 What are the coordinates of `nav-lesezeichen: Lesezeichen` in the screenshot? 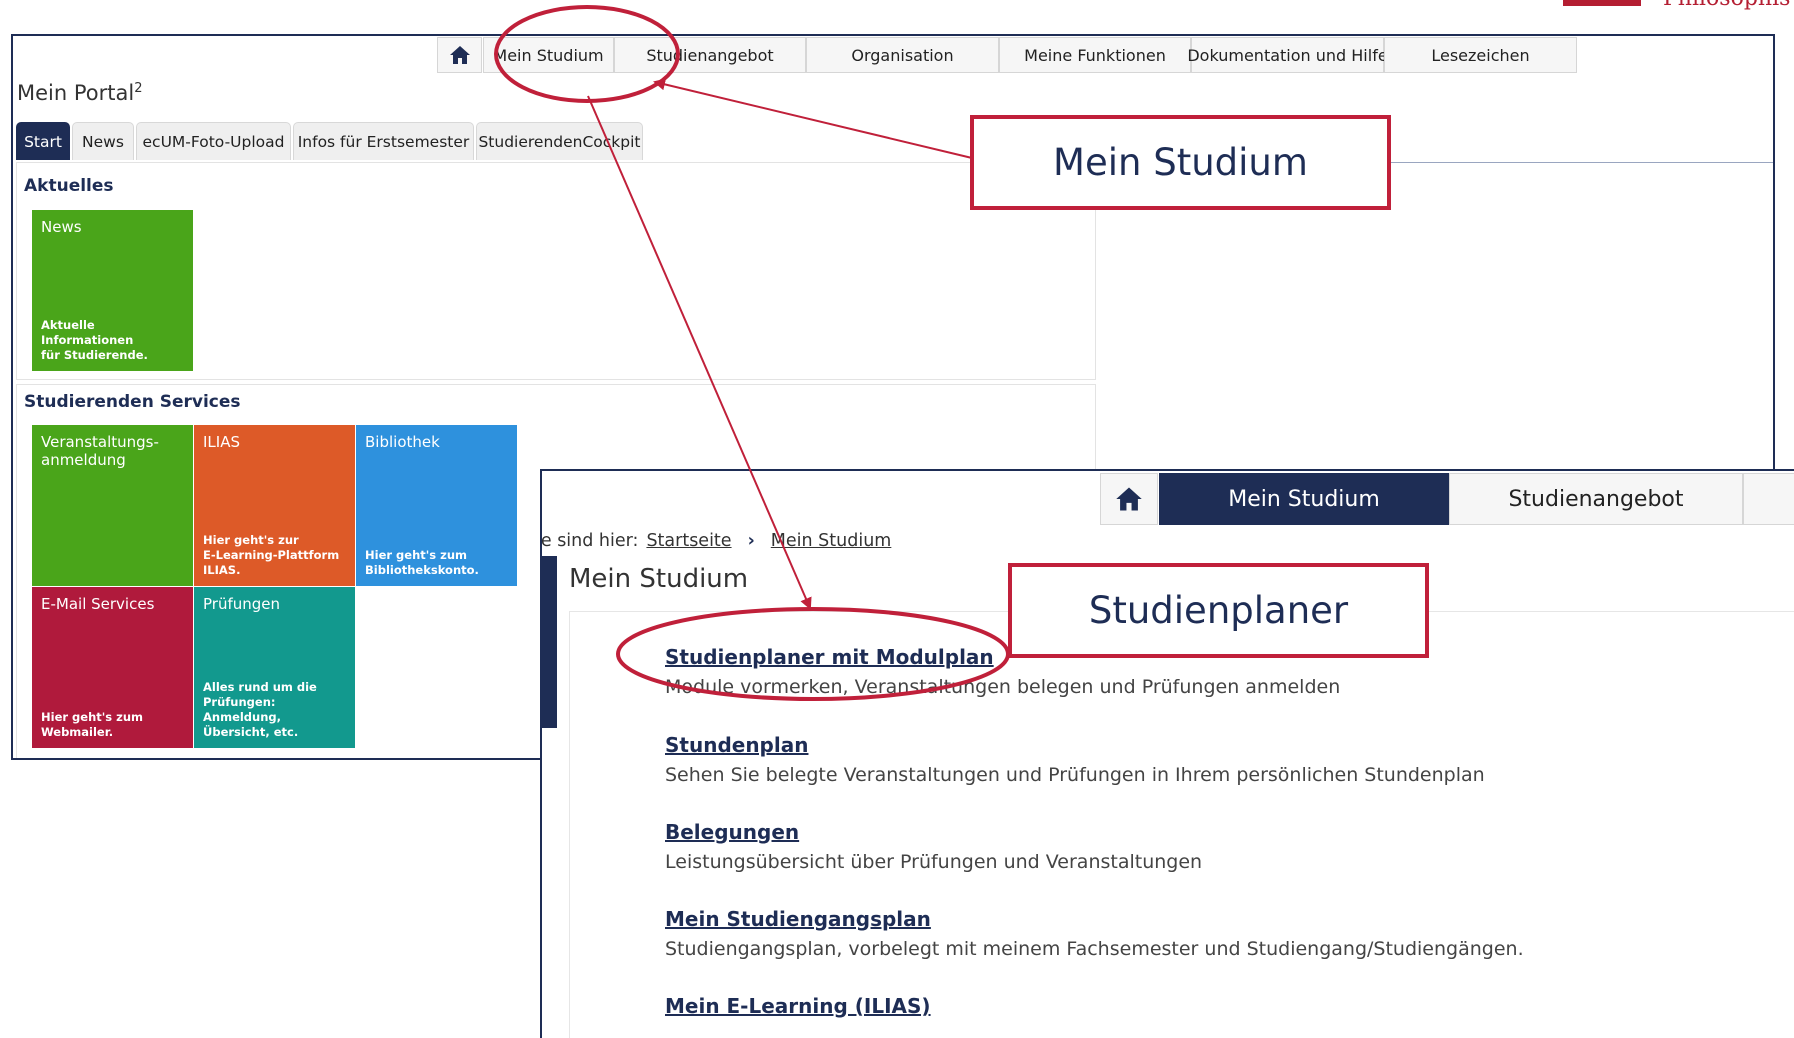 It's located at (1480, 55).